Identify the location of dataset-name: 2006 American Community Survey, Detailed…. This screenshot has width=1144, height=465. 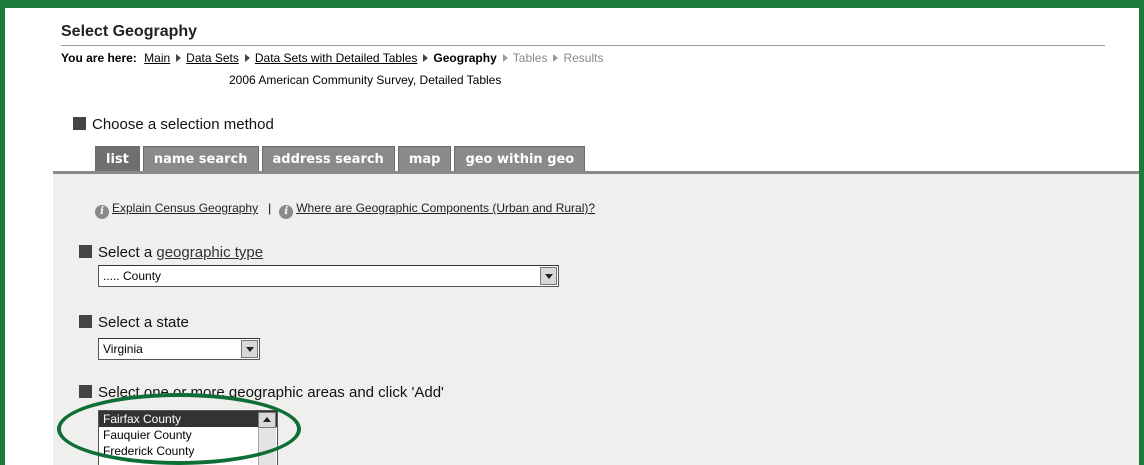
(365, 80).